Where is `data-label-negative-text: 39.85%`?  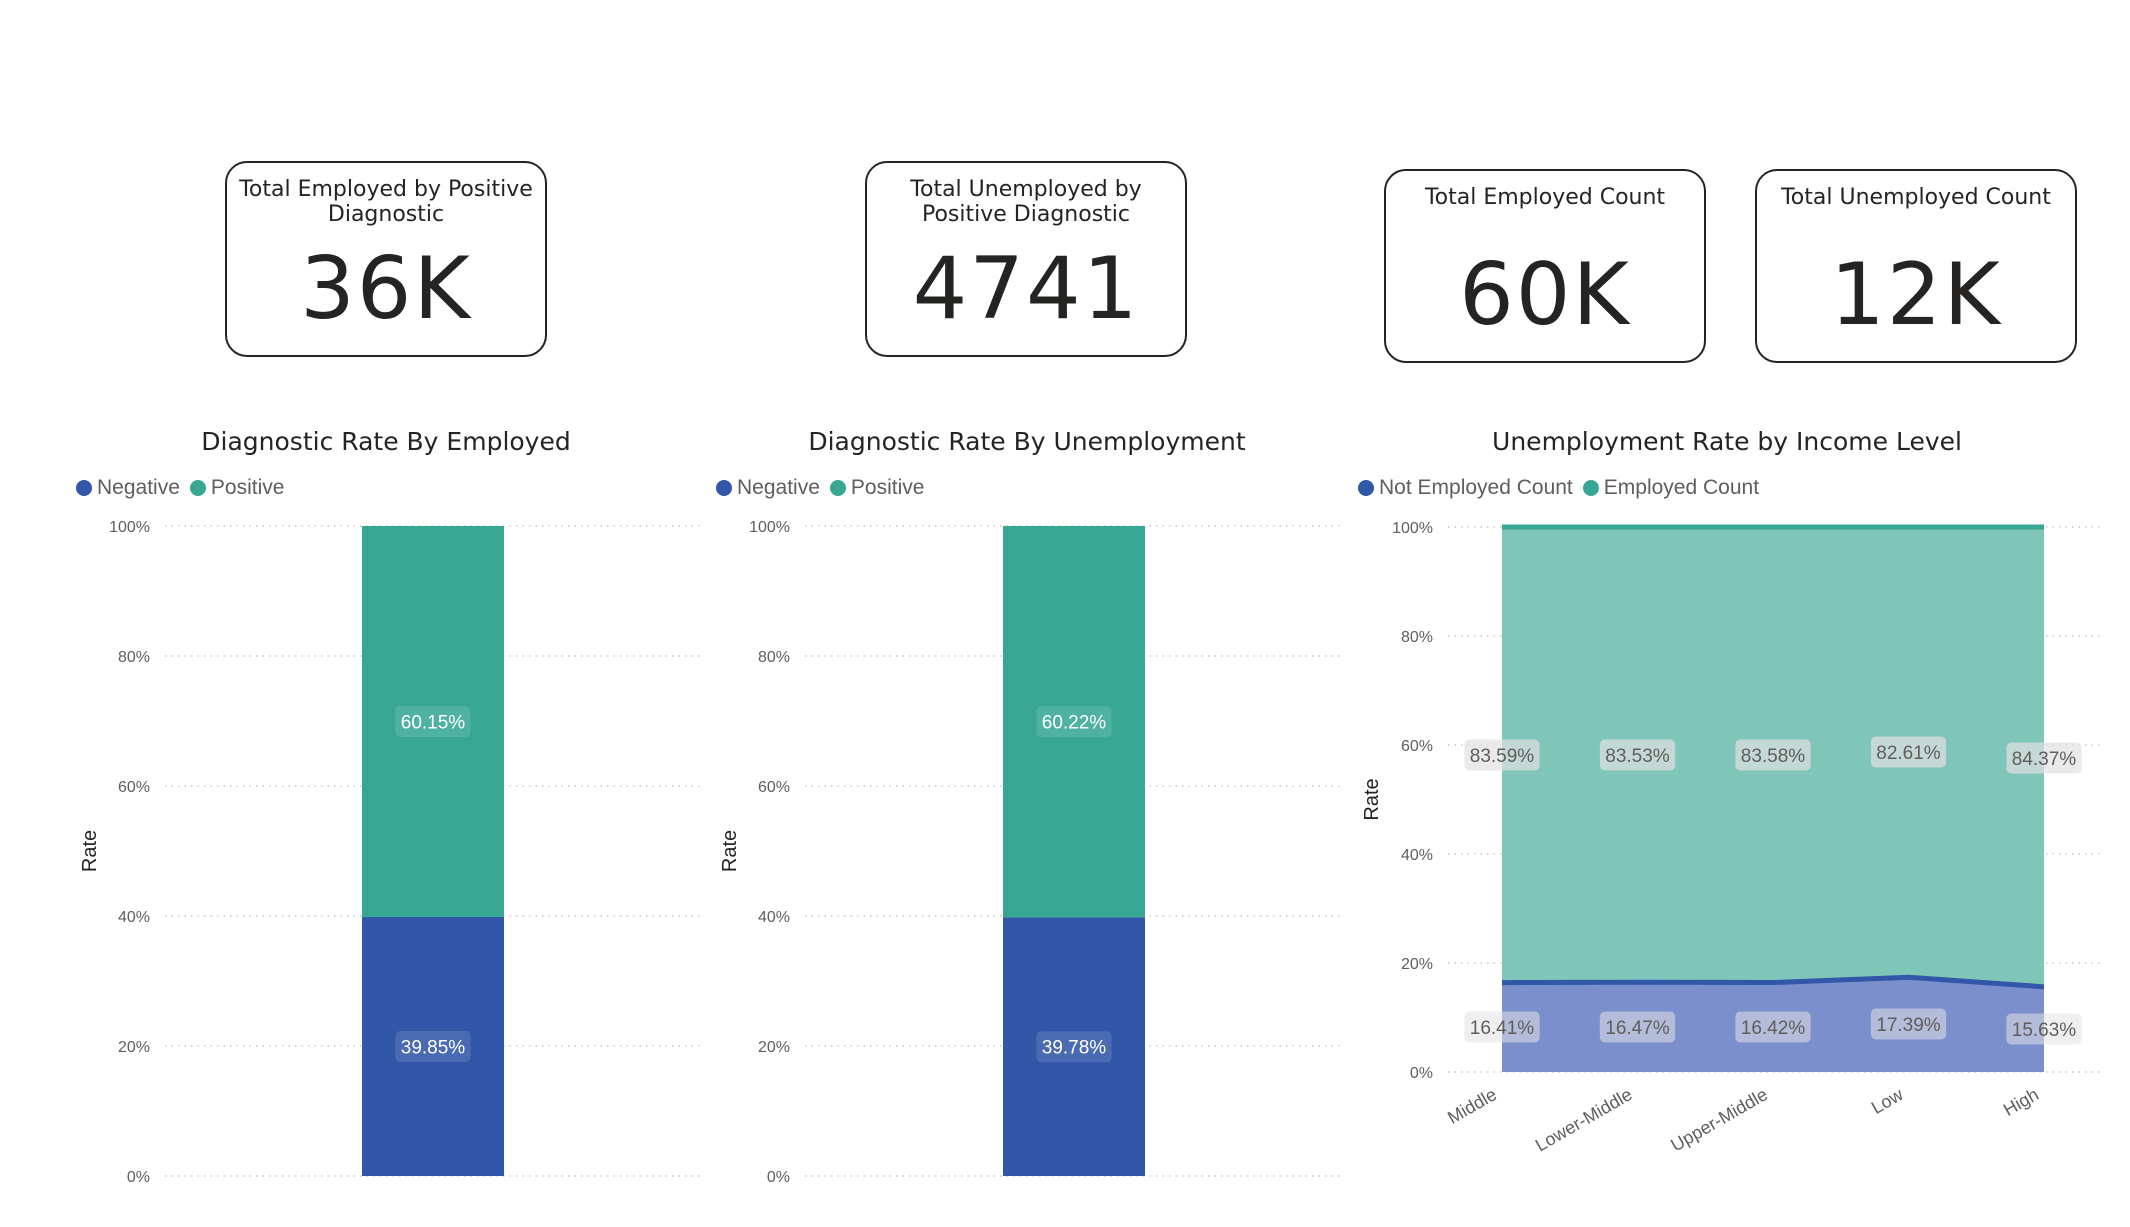
data-label-negative-text: 39.85% is located at coordinates (433, 1047).